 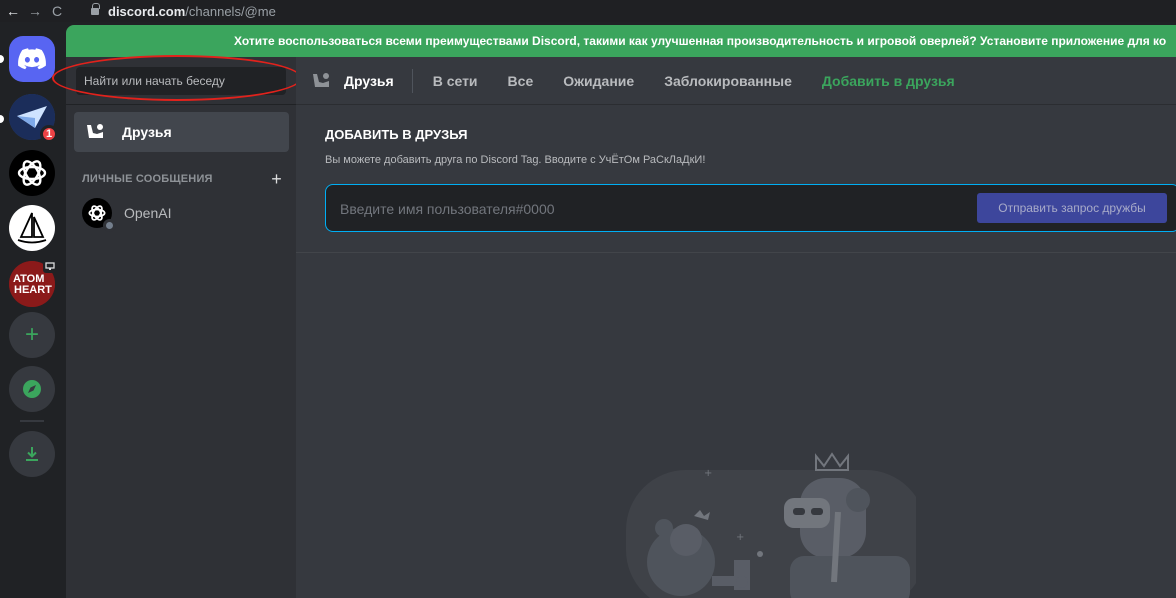 I want to click on direct-messages-header: ЛИЧНЫЕ СООБЩЕНИЯ +, so click(x=182, y=179).